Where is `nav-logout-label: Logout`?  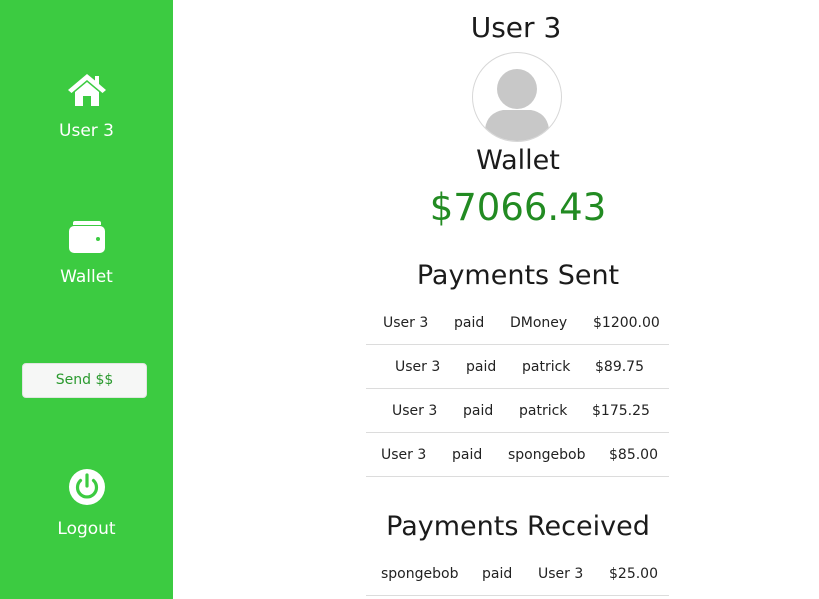 nav-logout-label: Logout is located at coordinates (86, 529).